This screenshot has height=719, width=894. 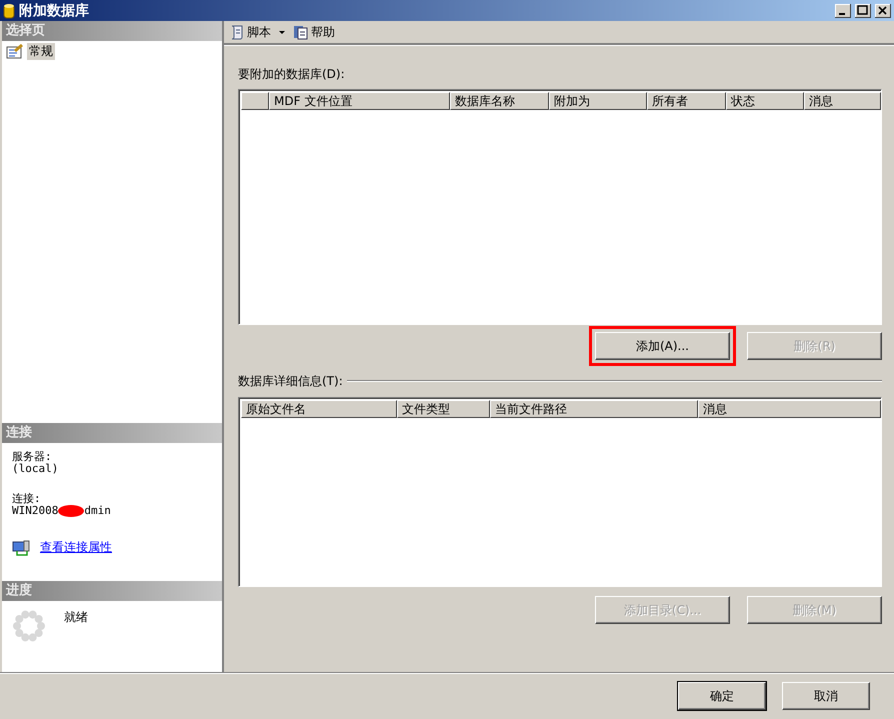 I want to click on connection-label: 连接:, so click(x=27, y=499).